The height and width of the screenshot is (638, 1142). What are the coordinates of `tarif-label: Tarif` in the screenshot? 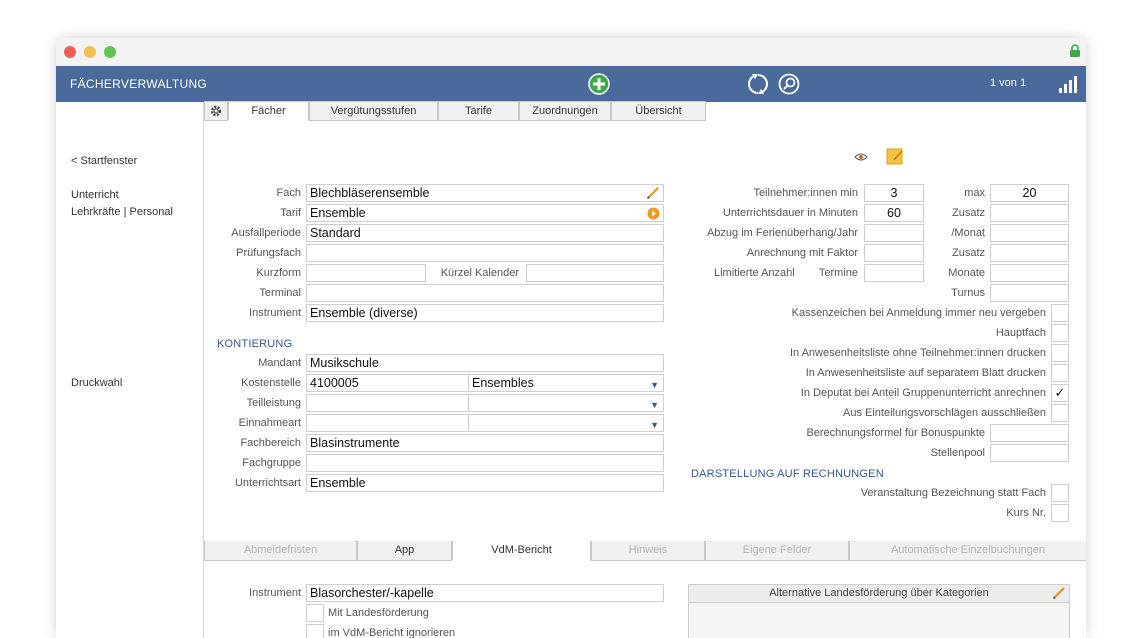 It's located at (290, 213).